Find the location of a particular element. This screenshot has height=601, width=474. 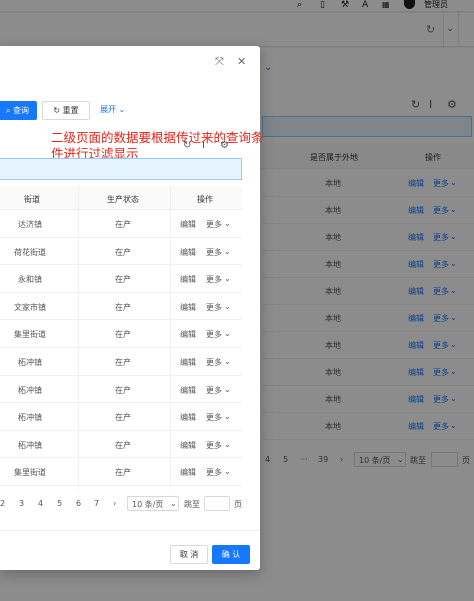

expand-toggle: 展开 ⌄ is located at coordinates (112, 109).